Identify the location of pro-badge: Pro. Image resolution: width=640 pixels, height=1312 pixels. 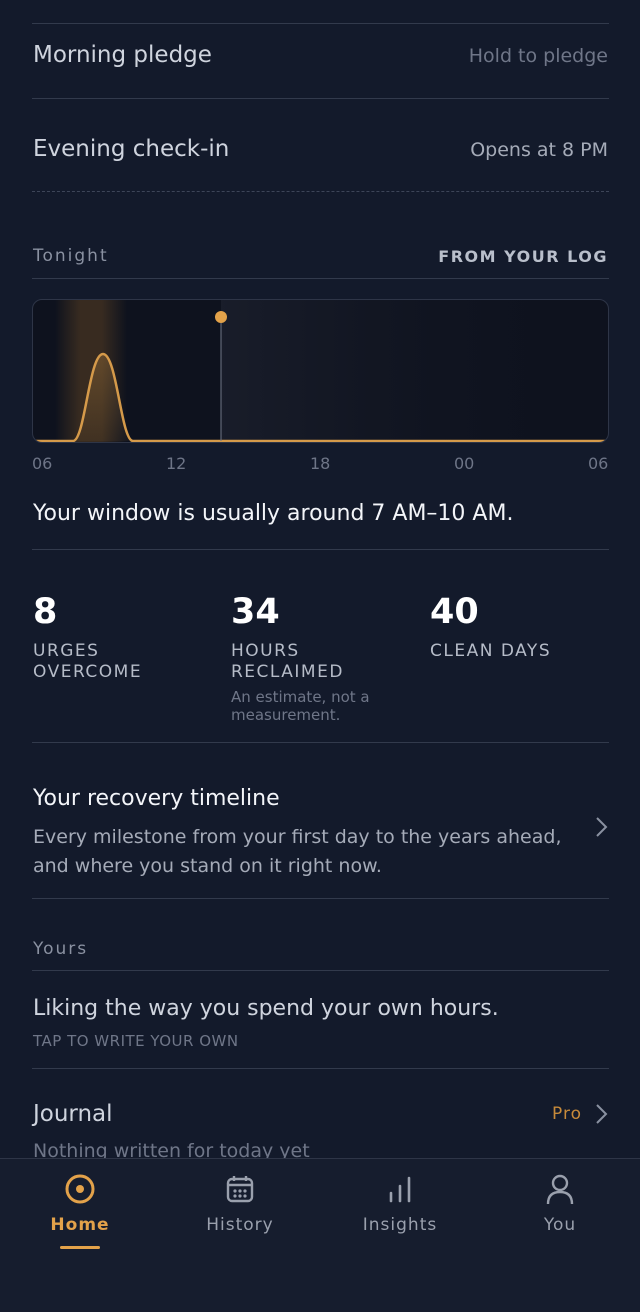
(567, 1114).